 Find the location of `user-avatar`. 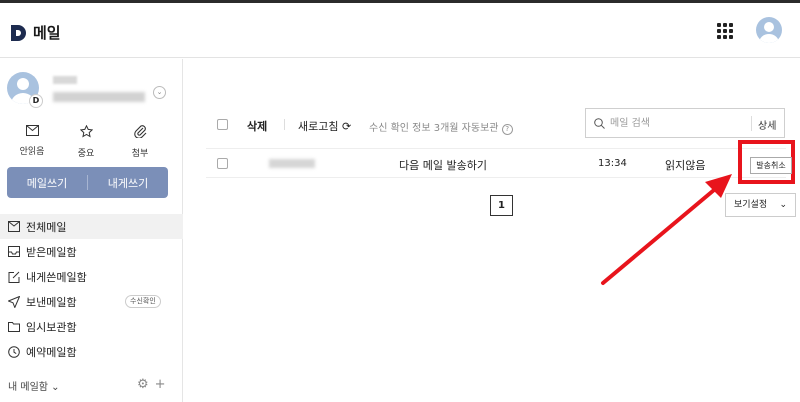

user-avatar is located at coordinates (769, 30).